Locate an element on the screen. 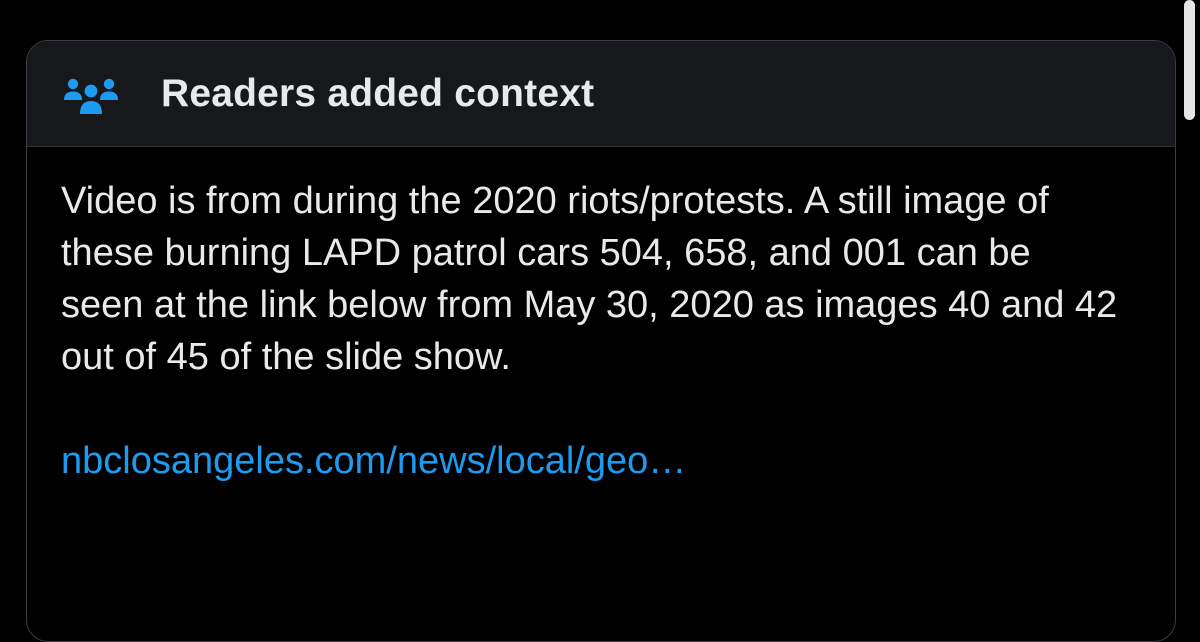  people-icon is located at coordinates (92, 94).